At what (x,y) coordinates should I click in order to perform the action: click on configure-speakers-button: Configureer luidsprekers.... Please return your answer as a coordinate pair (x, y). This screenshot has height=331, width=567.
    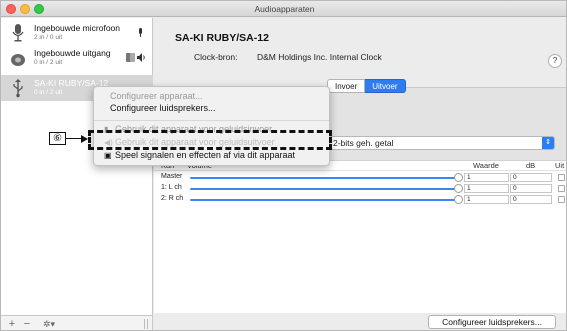
    Looking at the image, I should click on (492, 322).